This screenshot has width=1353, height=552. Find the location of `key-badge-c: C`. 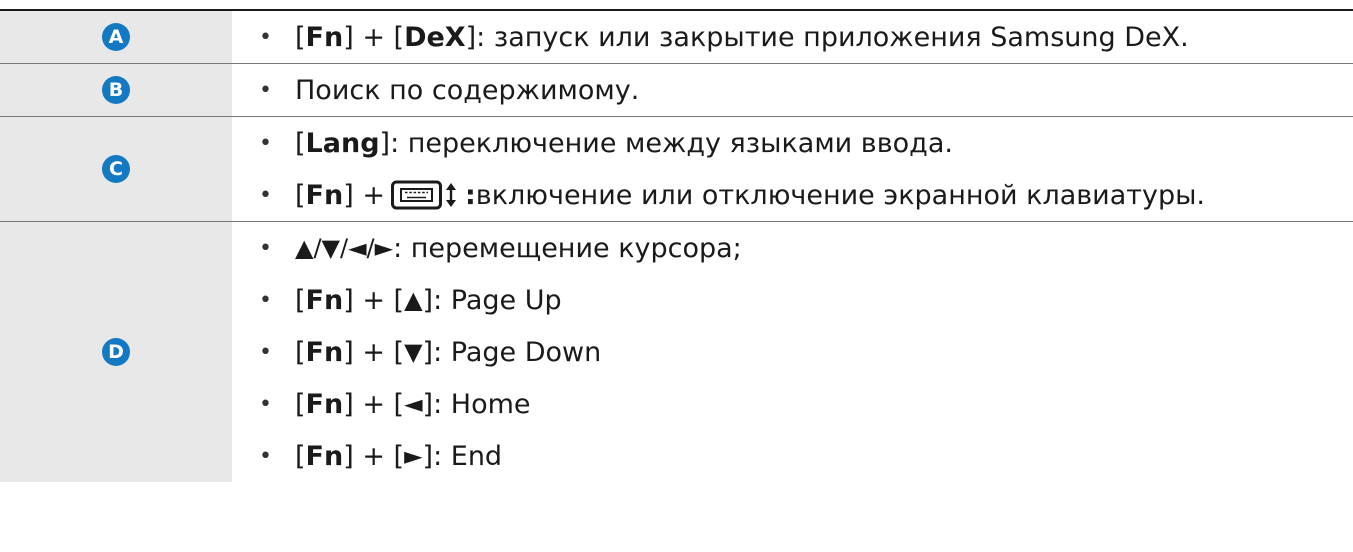

key-badge-c: C is located at coordinates (116, 169).